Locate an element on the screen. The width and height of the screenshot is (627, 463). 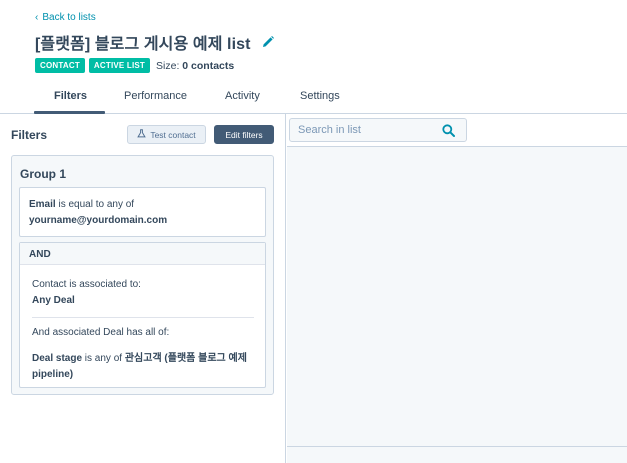
flask-icon is located at coordinates (142, 134).